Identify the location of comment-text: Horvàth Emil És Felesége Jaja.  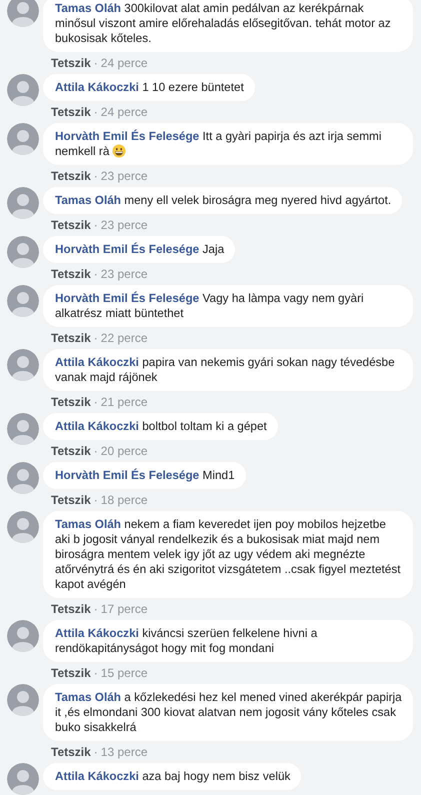
(139, 249).